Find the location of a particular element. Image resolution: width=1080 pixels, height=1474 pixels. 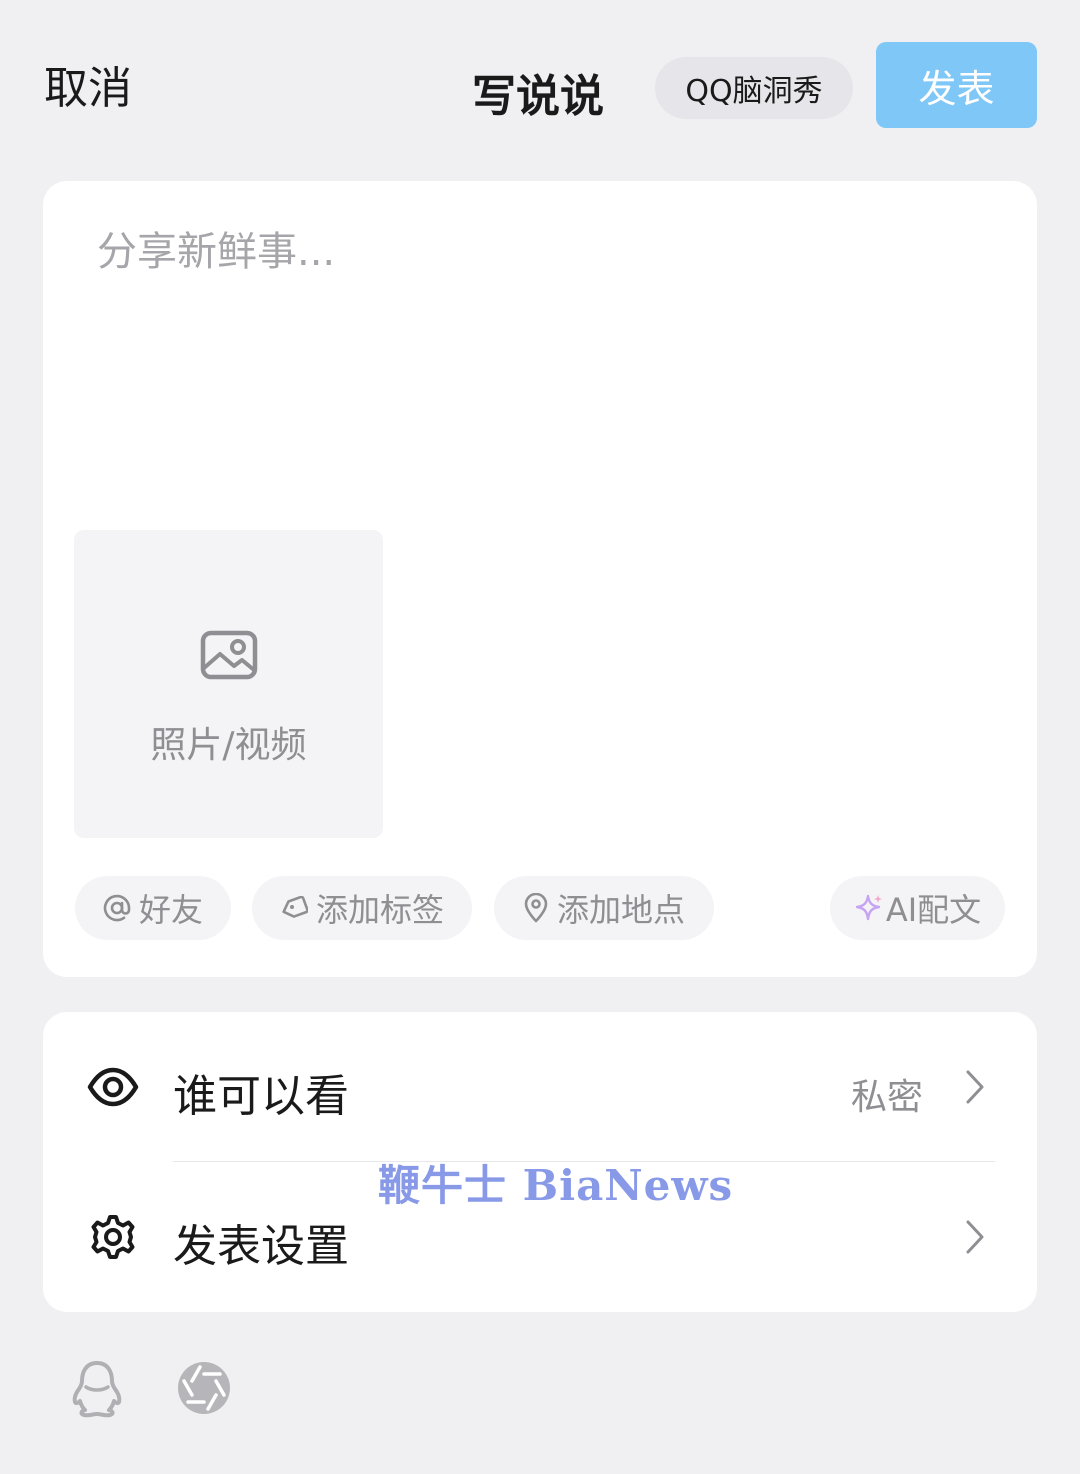

publish-settings-label: 发表设置 is located at coordinates (261, 1246).